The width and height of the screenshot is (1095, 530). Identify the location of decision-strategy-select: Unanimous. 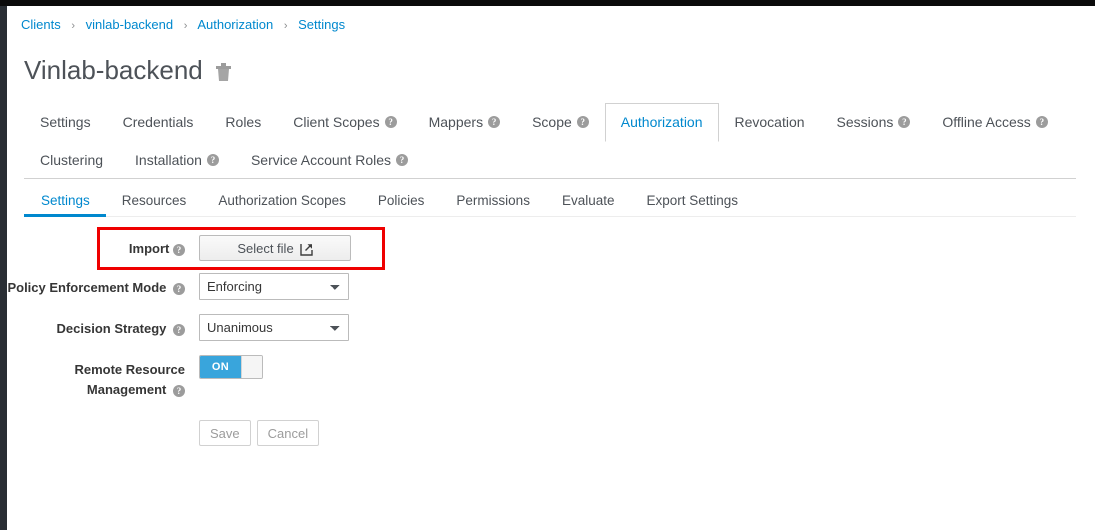
(274, 327).